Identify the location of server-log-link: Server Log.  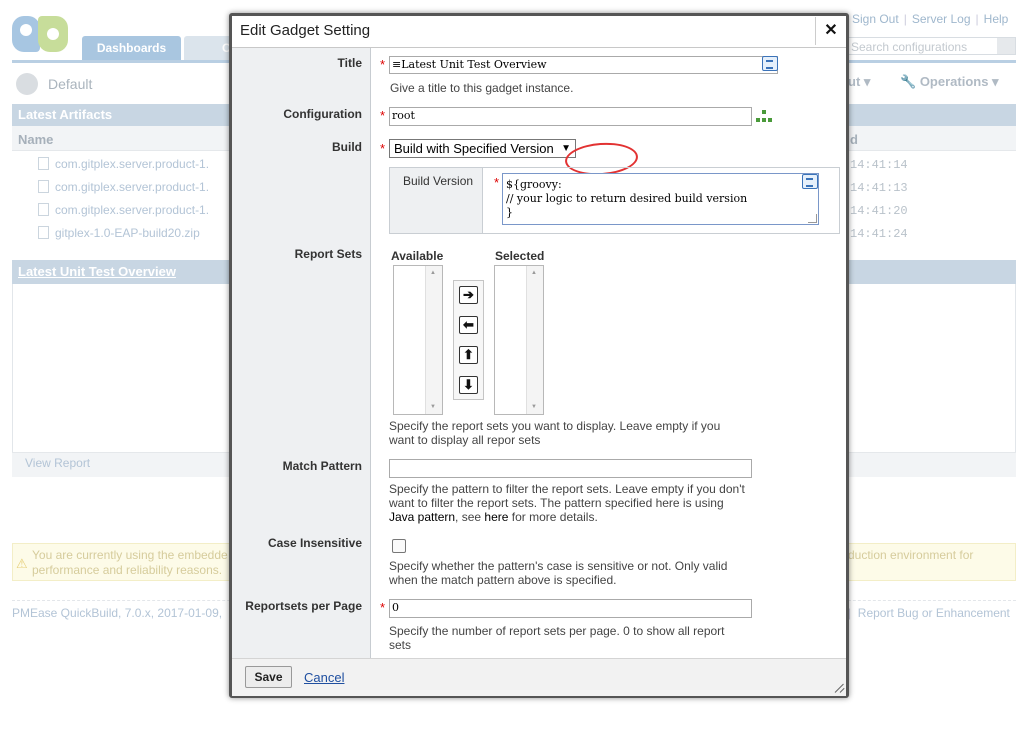
(941, 19).